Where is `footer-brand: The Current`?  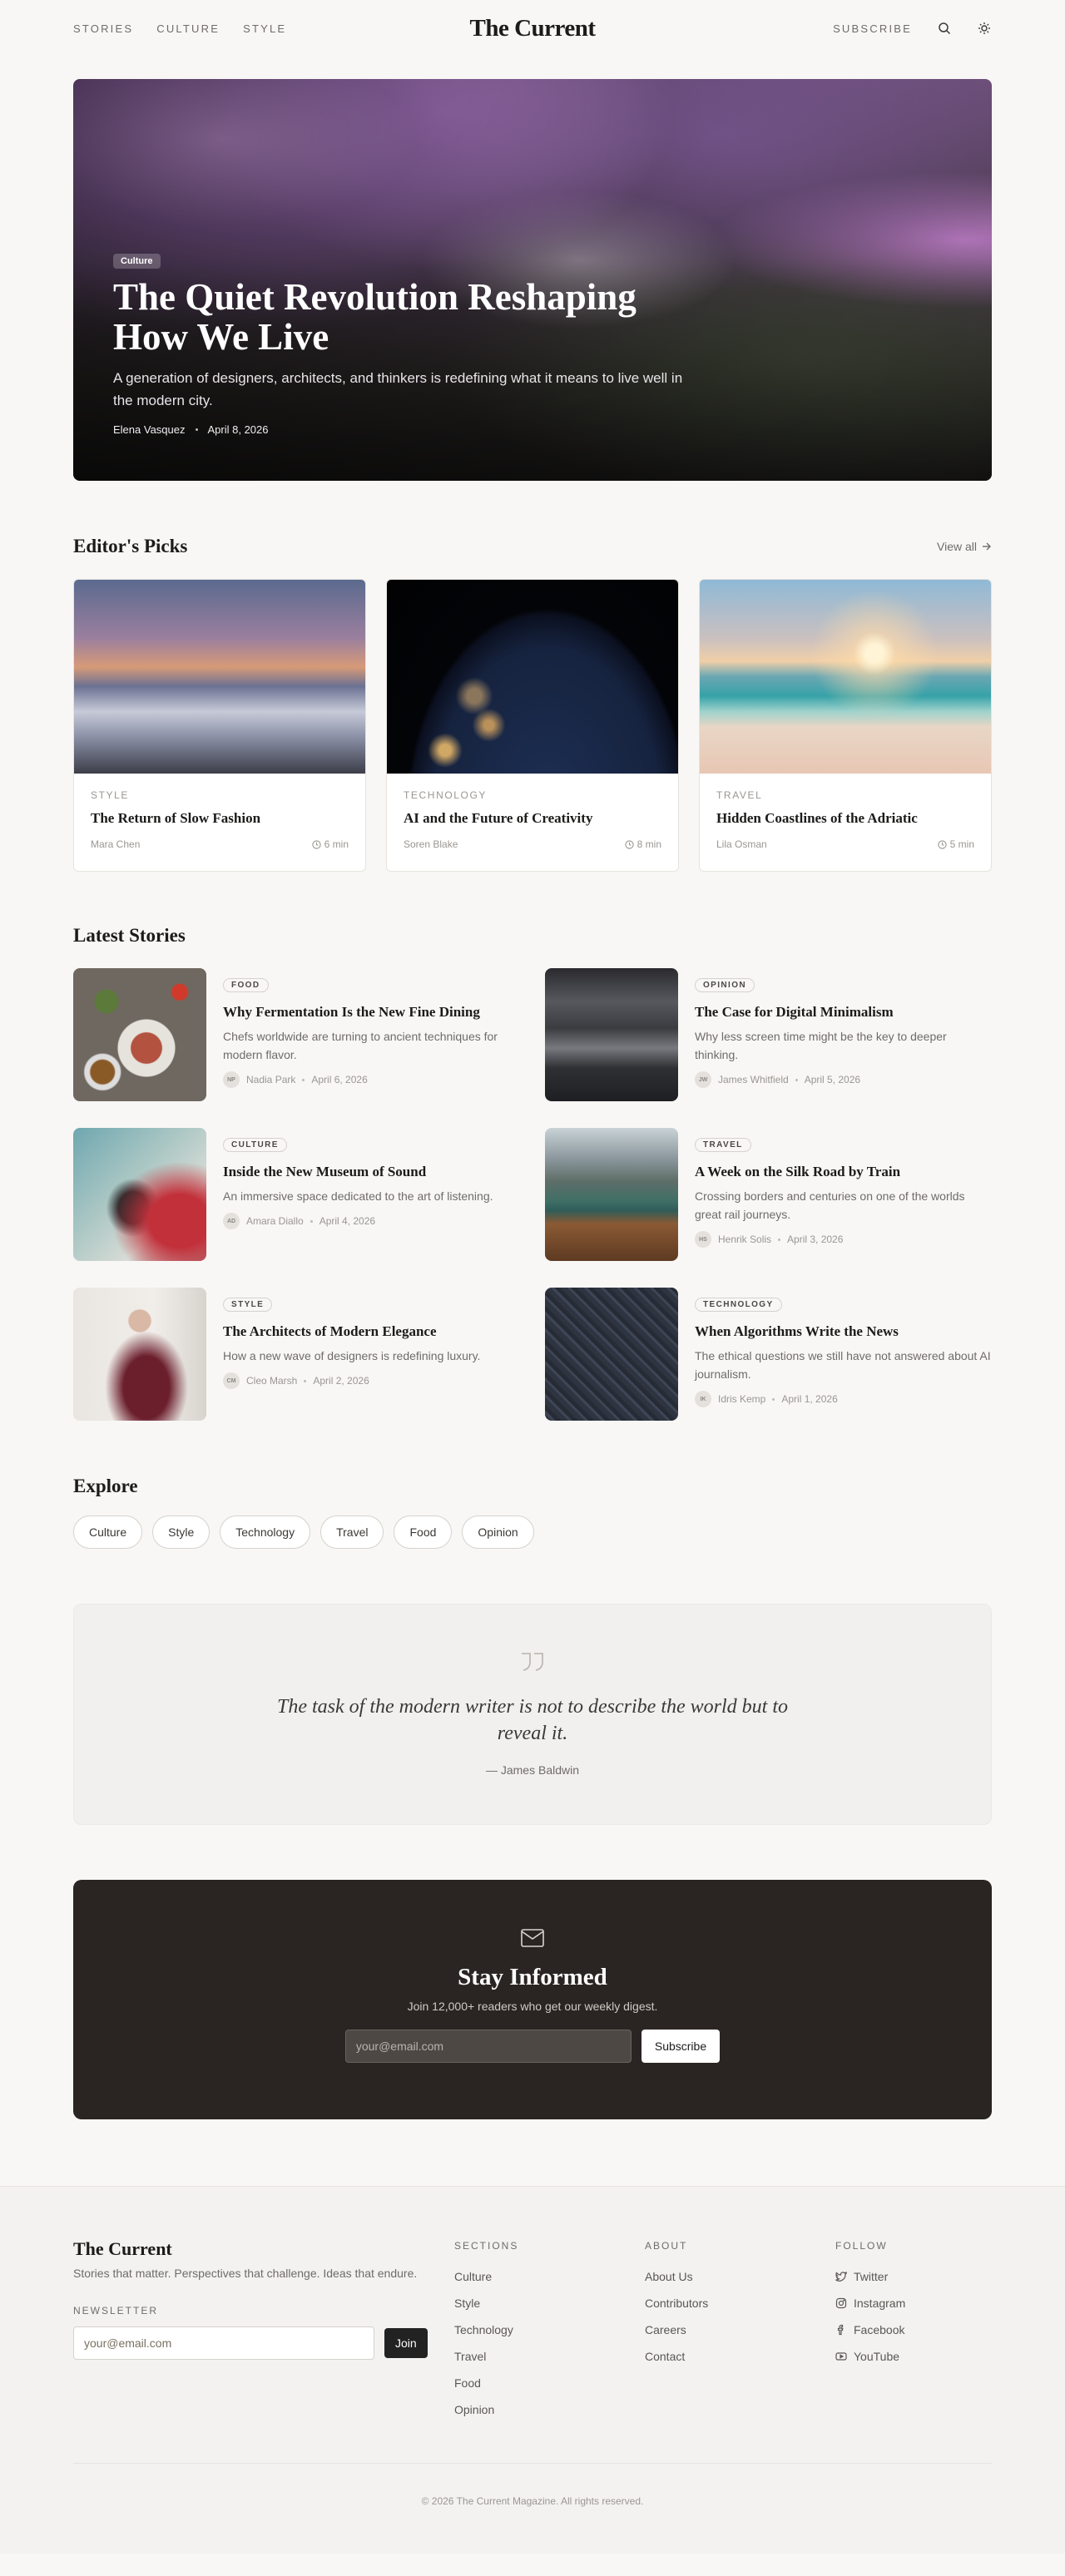
footer-brand: The Current is located at coordinates (263, 2249).